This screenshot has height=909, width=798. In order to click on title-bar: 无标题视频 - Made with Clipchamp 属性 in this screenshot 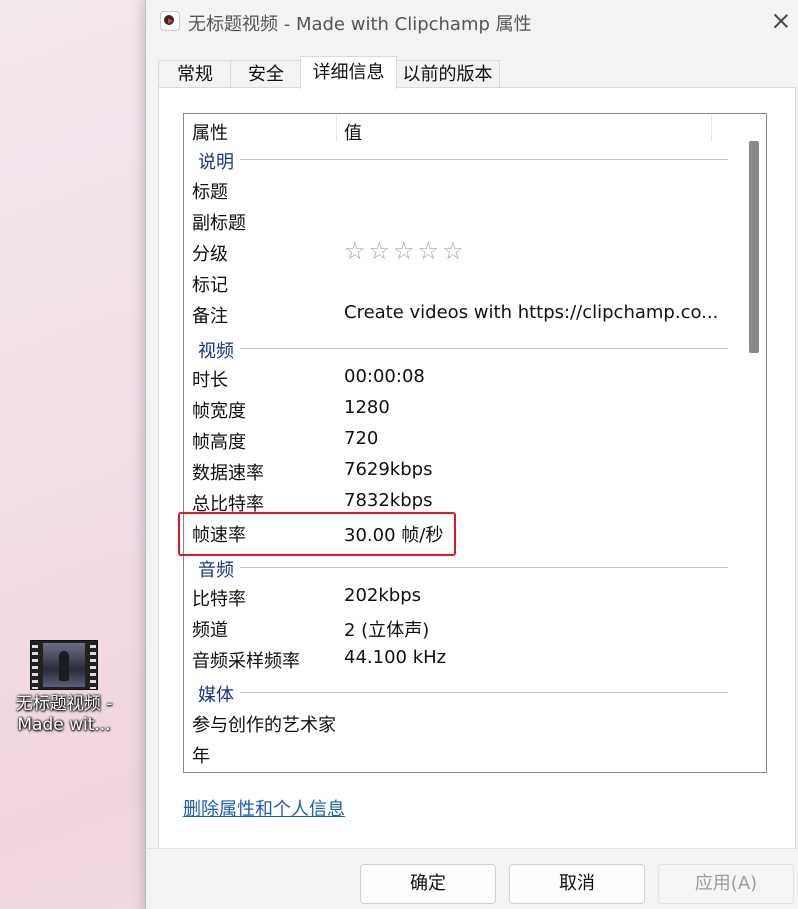, I will do `click(472, 21)`.